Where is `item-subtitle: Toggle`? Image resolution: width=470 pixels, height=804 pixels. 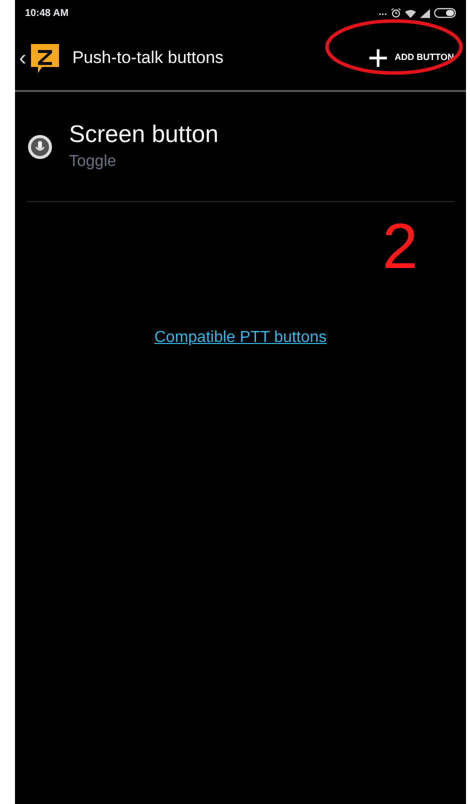 item-subtitle: Toggle is located at coordinates (93, 162).